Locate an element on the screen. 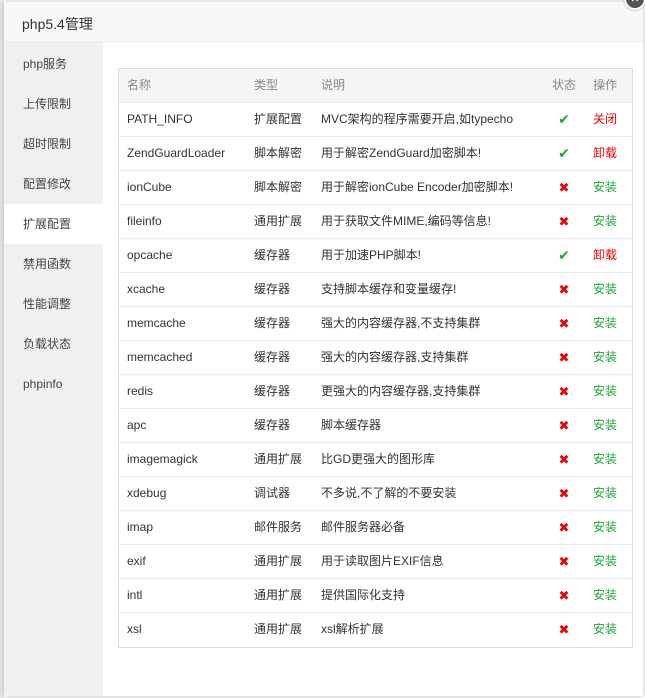 The image size is (645, 698). extension-desc: 提供国际化支持 is located at coordinates (363, 595).